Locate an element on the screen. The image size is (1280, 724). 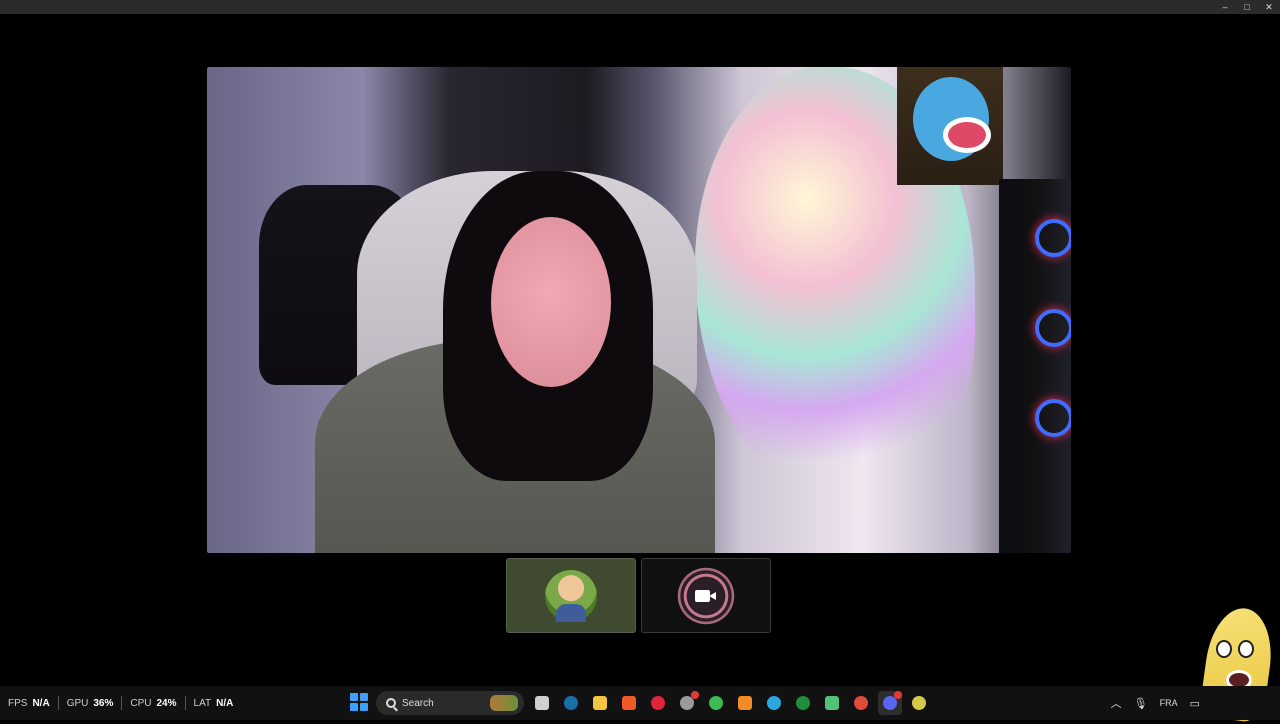
person-face is located at coordinates (551, 302).